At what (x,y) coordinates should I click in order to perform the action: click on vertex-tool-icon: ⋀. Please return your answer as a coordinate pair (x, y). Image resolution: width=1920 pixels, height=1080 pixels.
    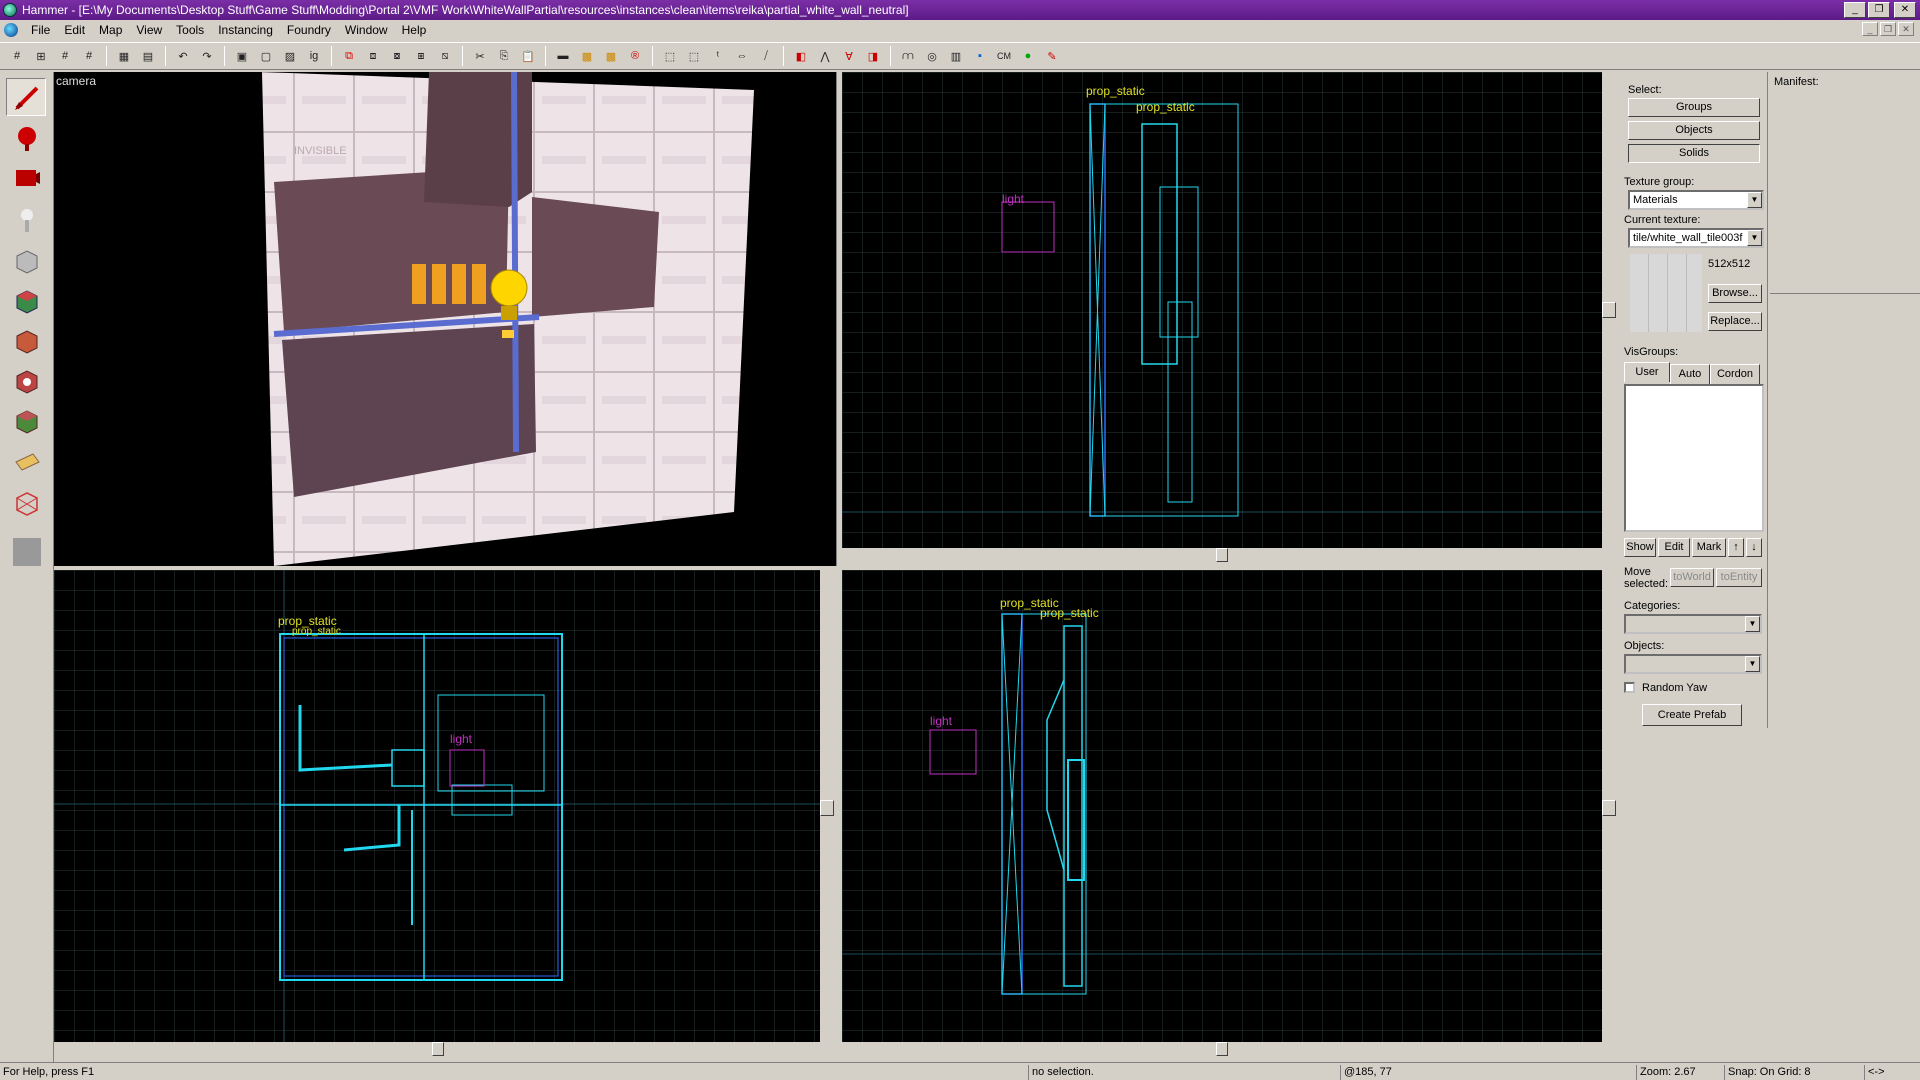
    Looking at the image, I should click on (825, 56).